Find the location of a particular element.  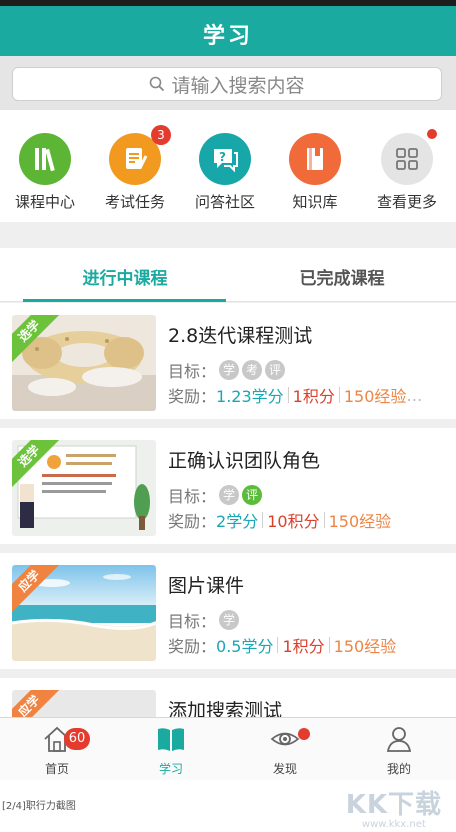

reward-points: 10积分 is located at coordinates (293, 521).